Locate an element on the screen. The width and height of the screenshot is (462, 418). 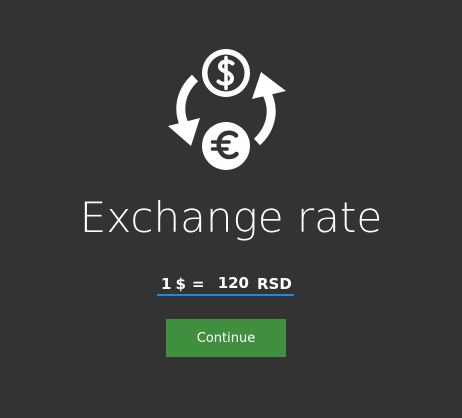
rate-input-field: RSD is located at coordinates (247, 283).